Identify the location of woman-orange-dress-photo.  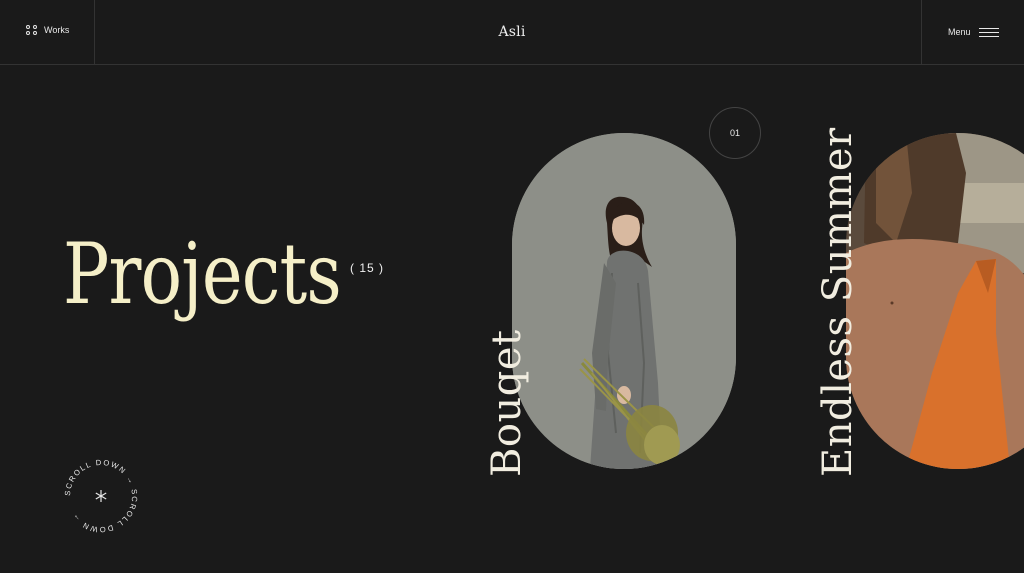
(935, 301).